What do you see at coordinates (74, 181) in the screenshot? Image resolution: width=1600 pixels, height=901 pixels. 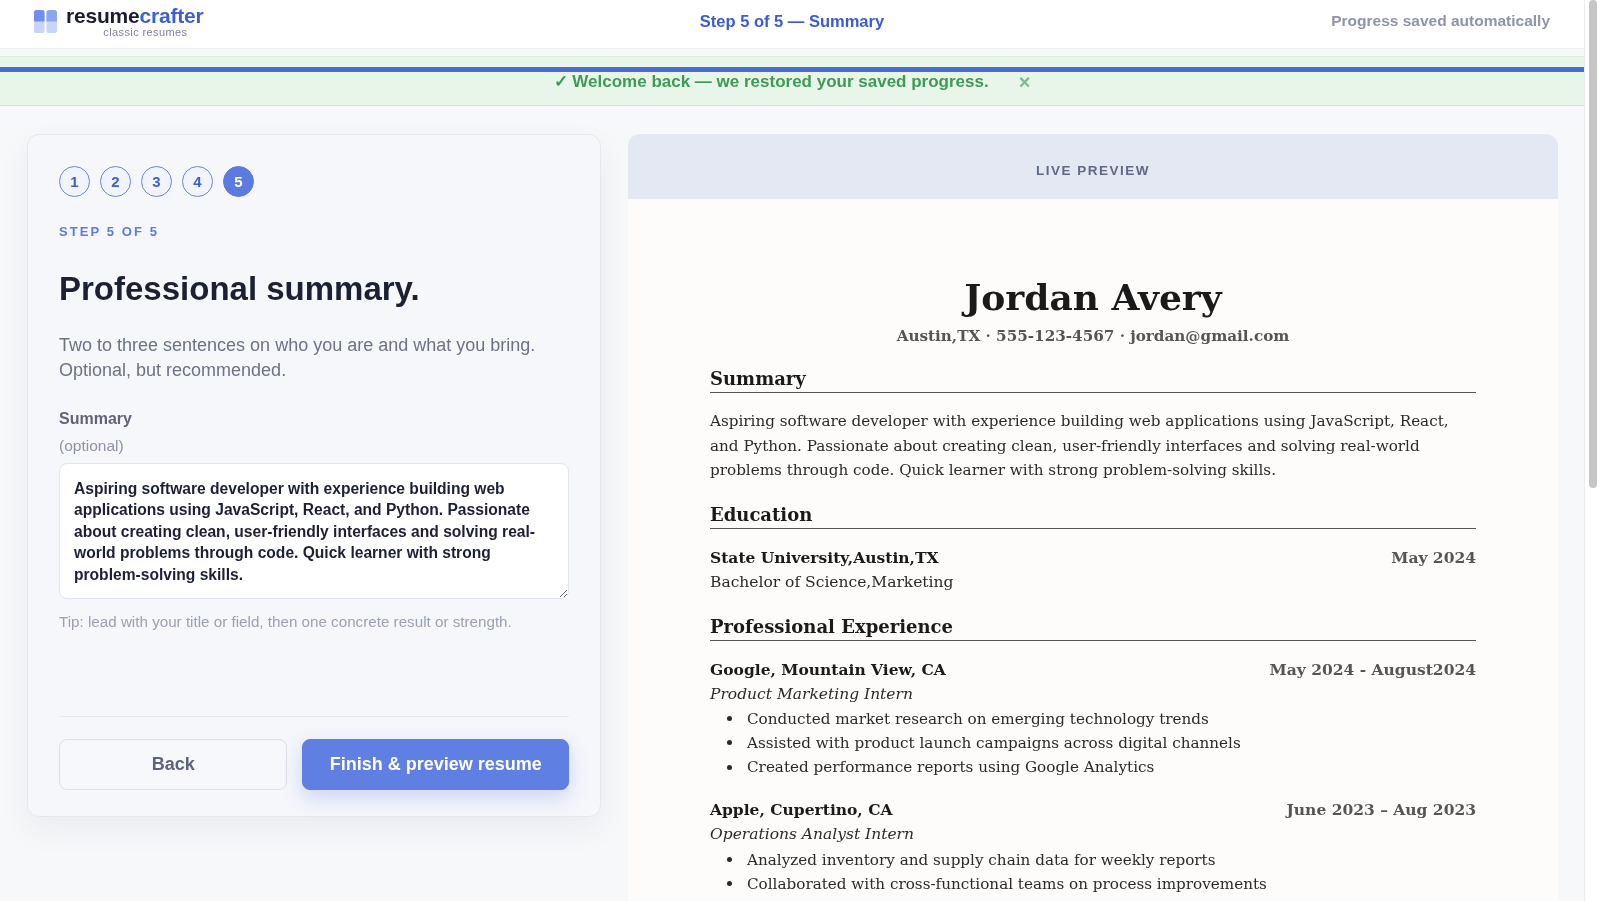 I see `step-indicator: 1` at bounding box center [74, 181].